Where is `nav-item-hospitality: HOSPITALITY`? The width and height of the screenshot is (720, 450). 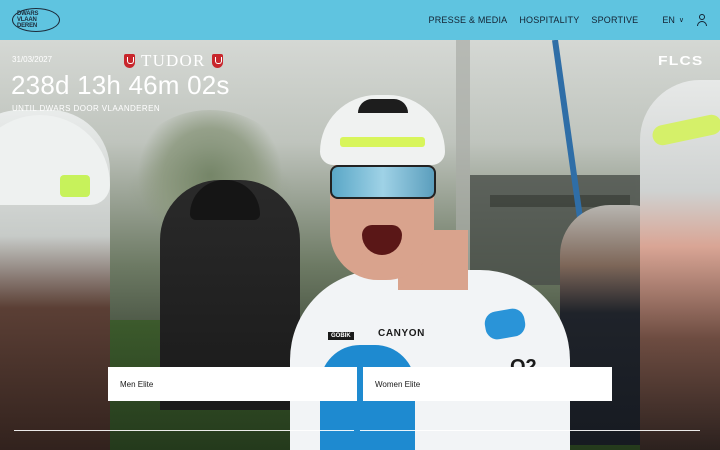 nav-item-hospitality: HOSPITALITY is located at coordinates (549, 20).